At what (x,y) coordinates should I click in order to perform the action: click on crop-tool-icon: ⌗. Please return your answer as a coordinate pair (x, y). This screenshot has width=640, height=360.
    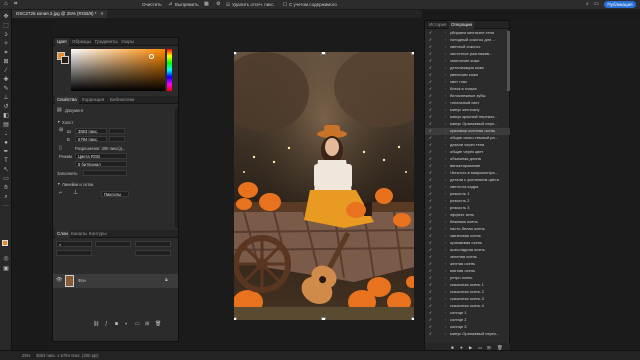
    Looking at the image, I should click on (15, 4).